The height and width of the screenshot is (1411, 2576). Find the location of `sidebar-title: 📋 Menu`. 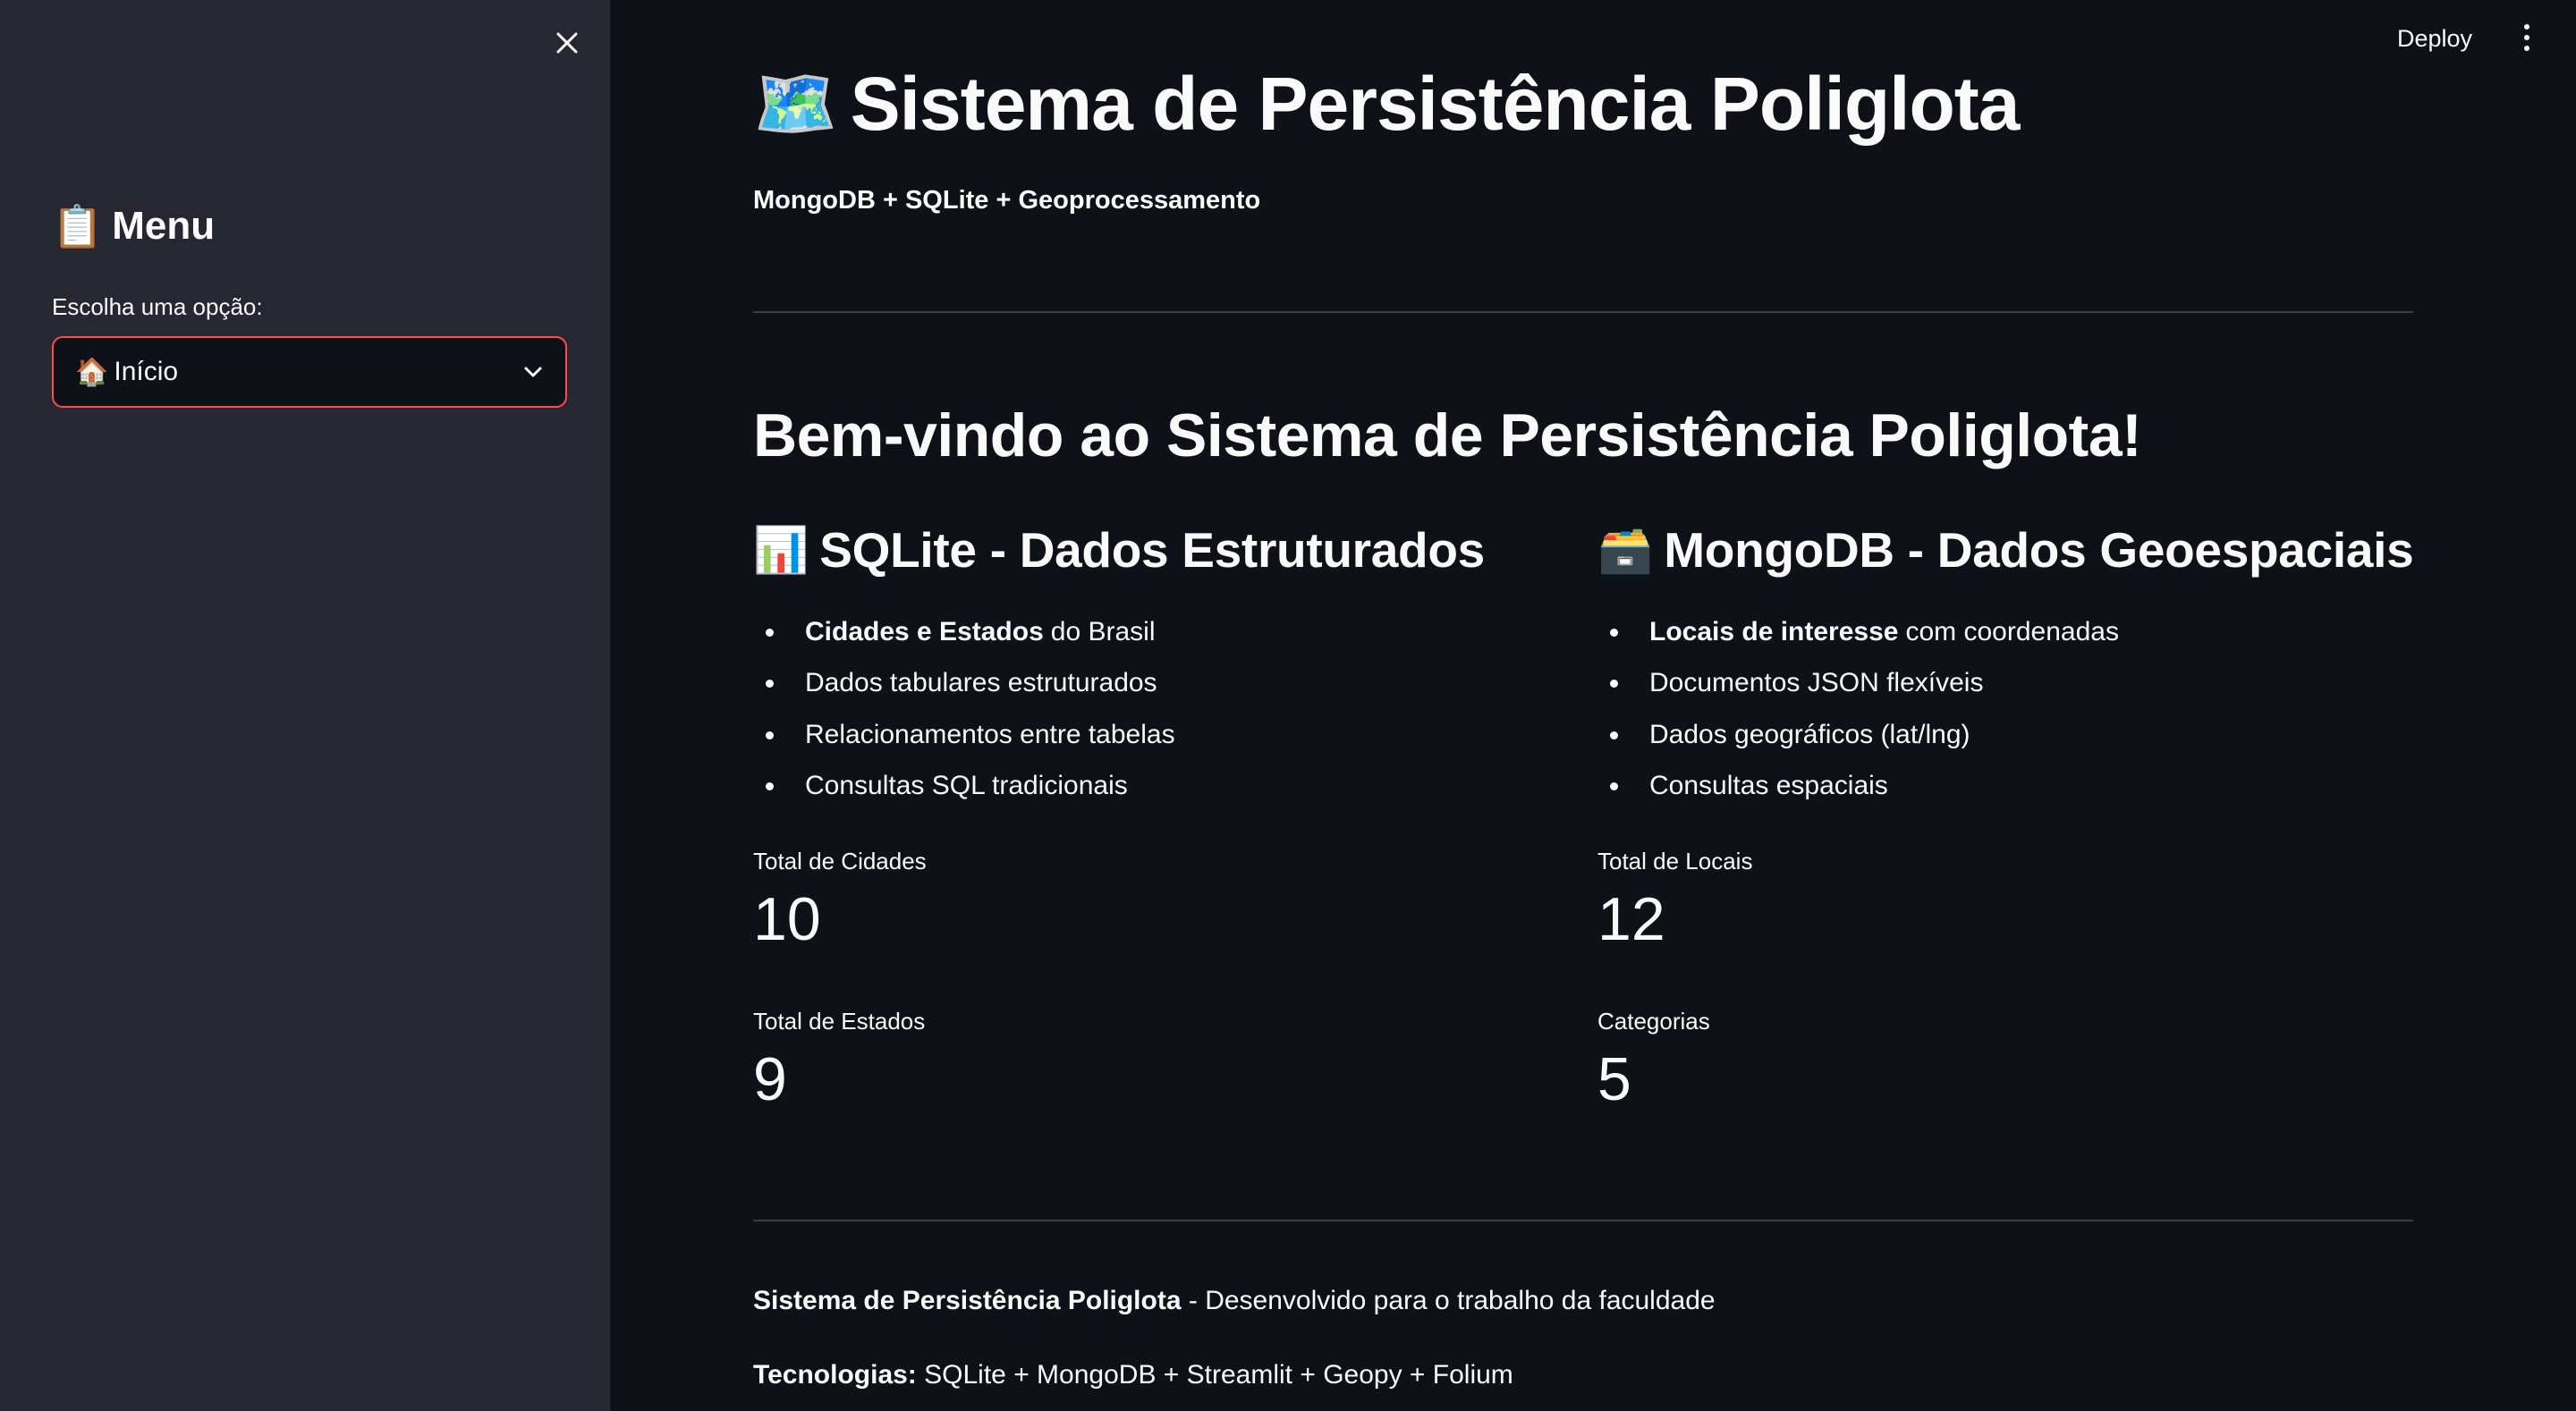

sidebar-title: 📋 Menu is located at coordinates (133, 227).